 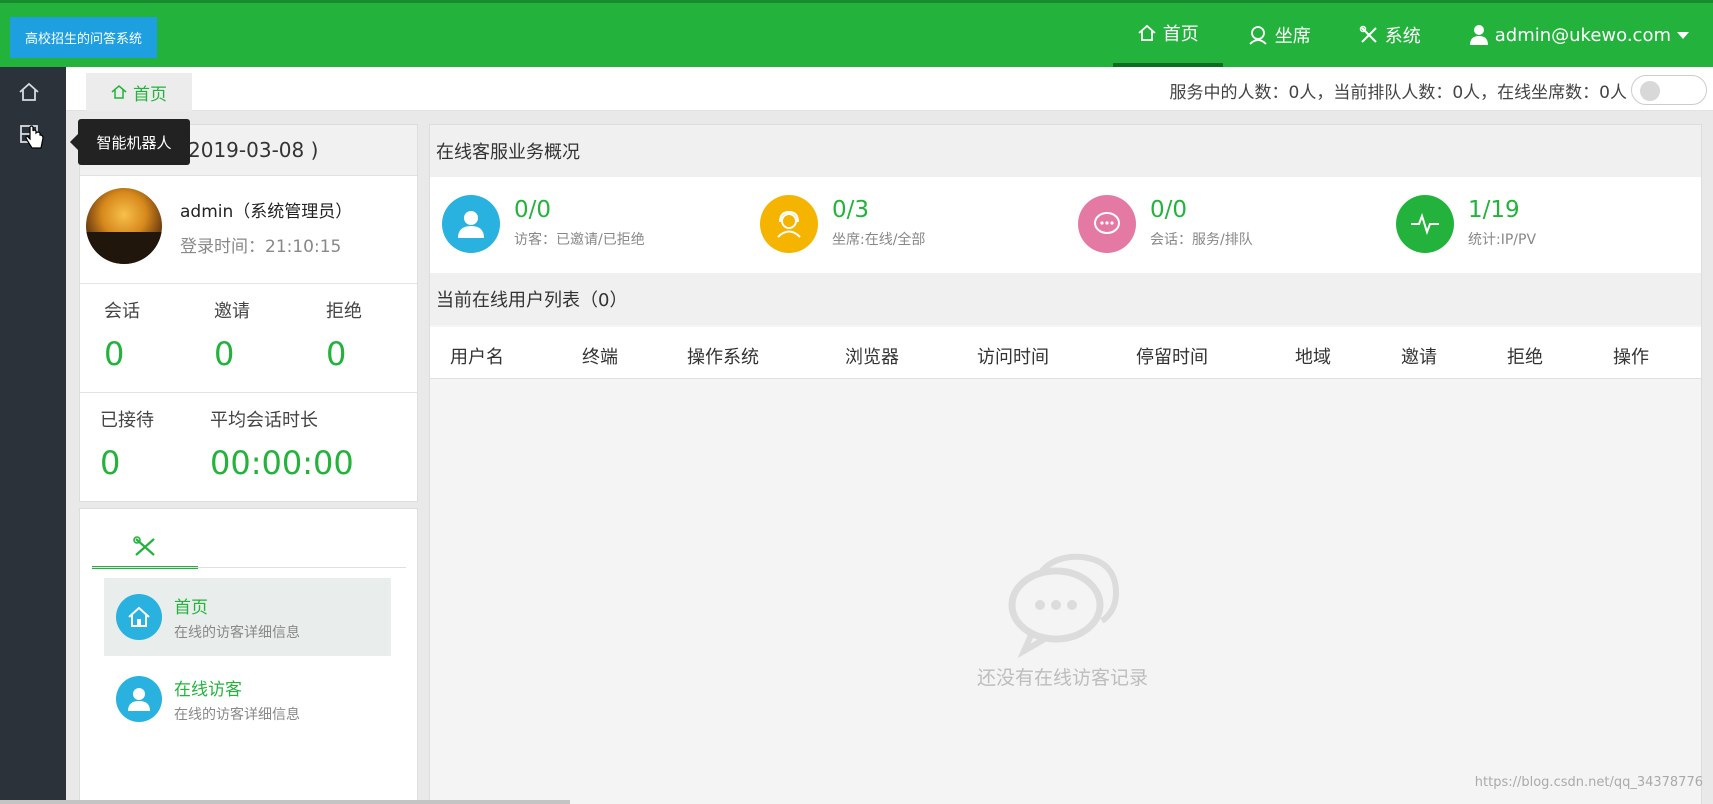 What do you see at coordinates (34, 137) in the screenshot?
I see `hand-cursor-icon` at bounding box center [34, 137].